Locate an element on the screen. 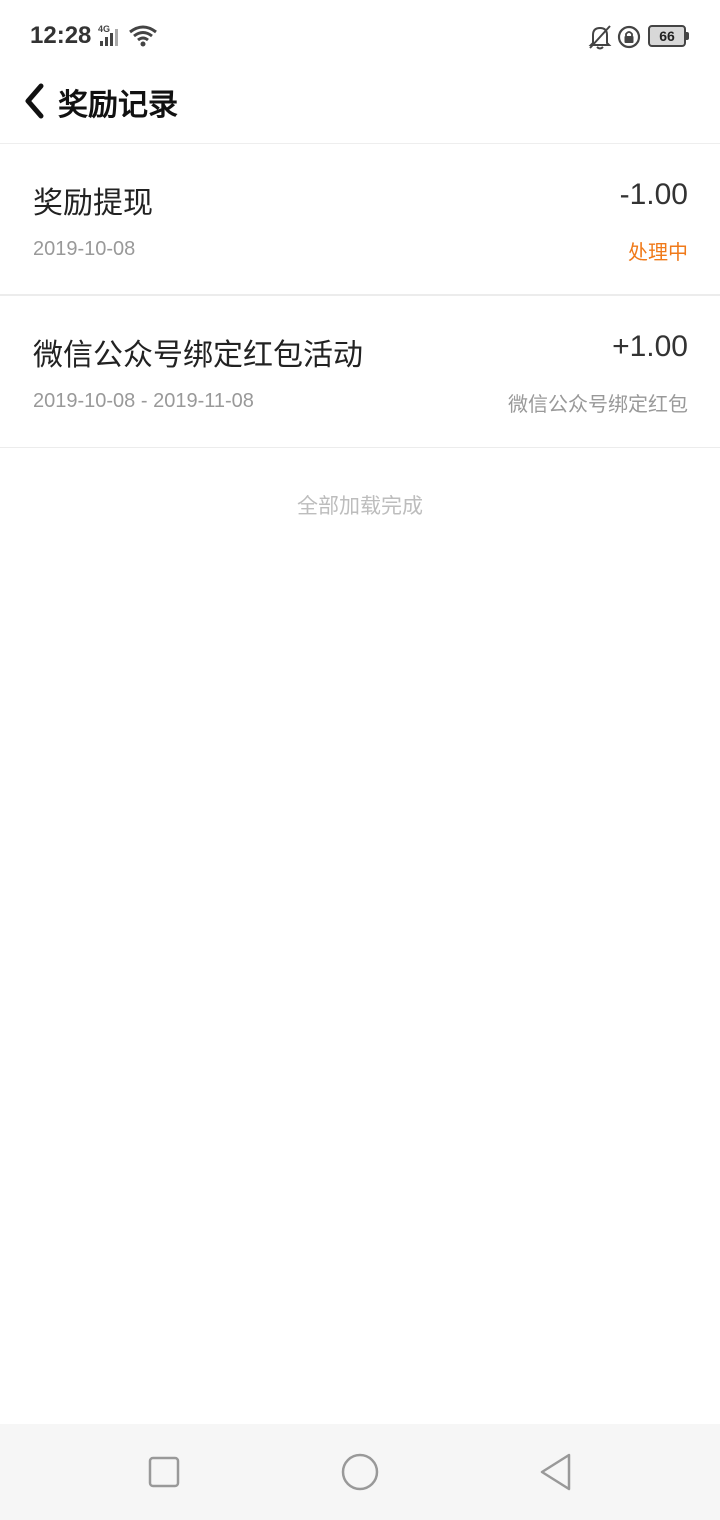 The image size is (720, 1520). record-status: 微信公众号绑定红包 is located at coordinates (598, 404).